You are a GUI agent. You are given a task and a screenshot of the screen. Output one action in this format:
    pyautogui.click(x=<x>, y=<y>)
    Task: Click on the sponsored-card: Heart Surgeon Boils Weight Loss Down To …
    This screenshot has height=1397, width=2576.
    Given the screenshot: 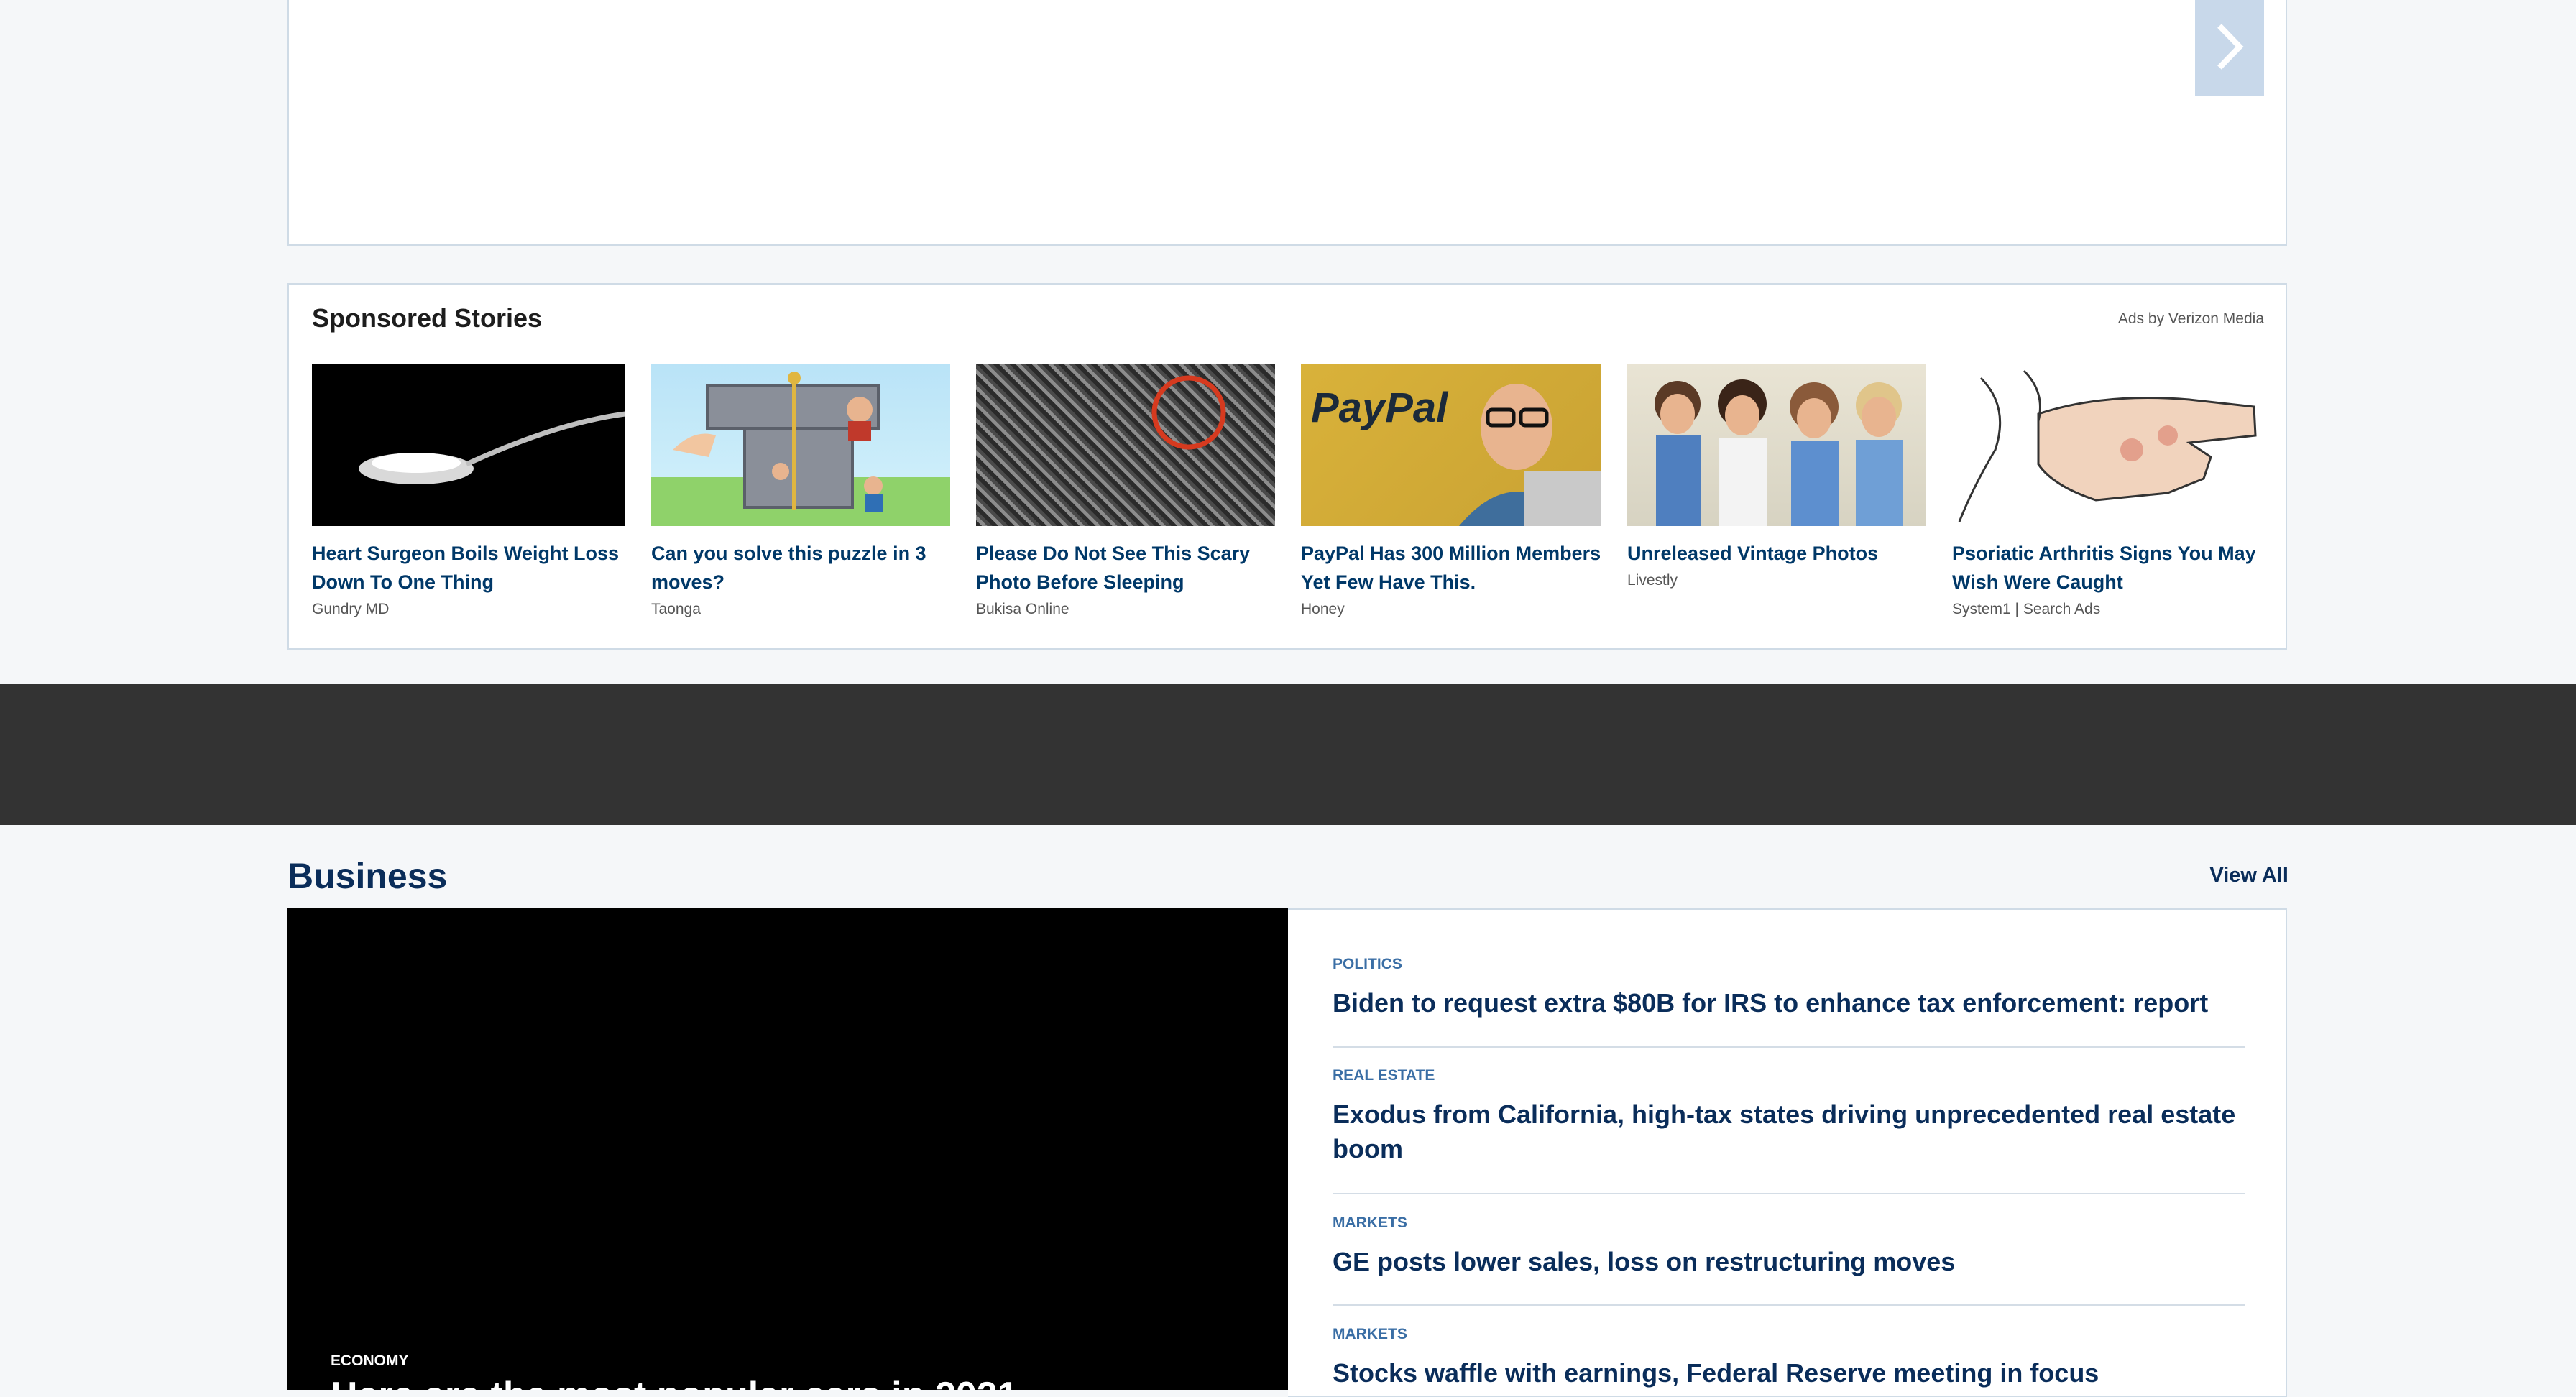 What is the action you would take?
    pyautogui.click(x=468, y=491)
    